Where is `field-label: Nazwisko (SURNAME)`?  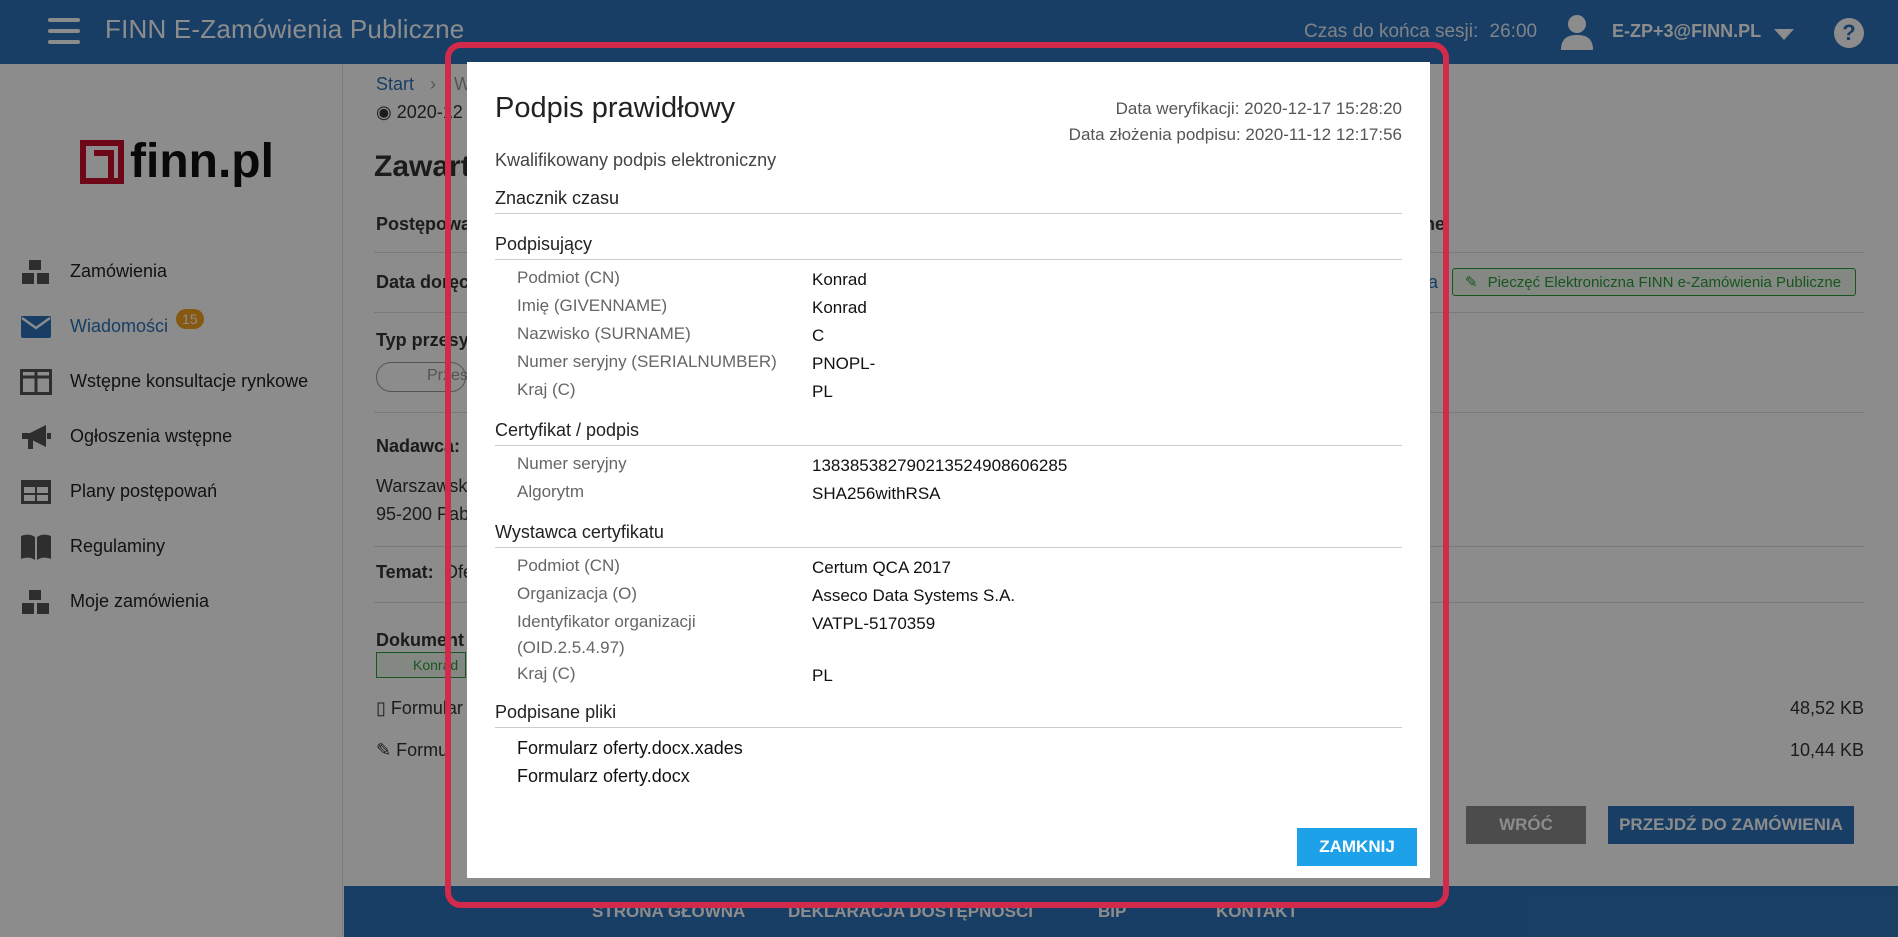
field-label: Nazwisko (SURNAME) is located at coordinates (604, 333).